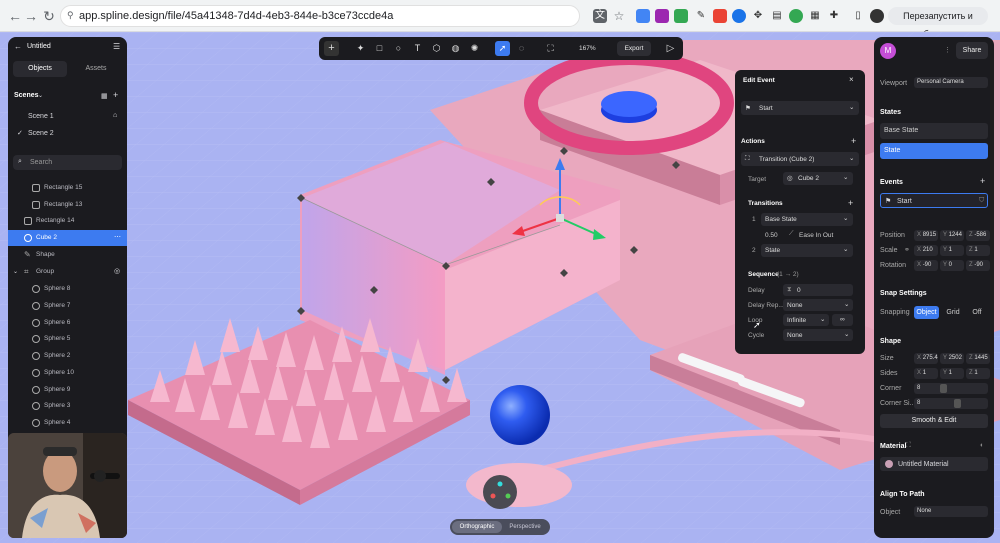 The width and height of the screenshot is (1000, 543). I want to click on corner-slider-handle, so click(943, 388).